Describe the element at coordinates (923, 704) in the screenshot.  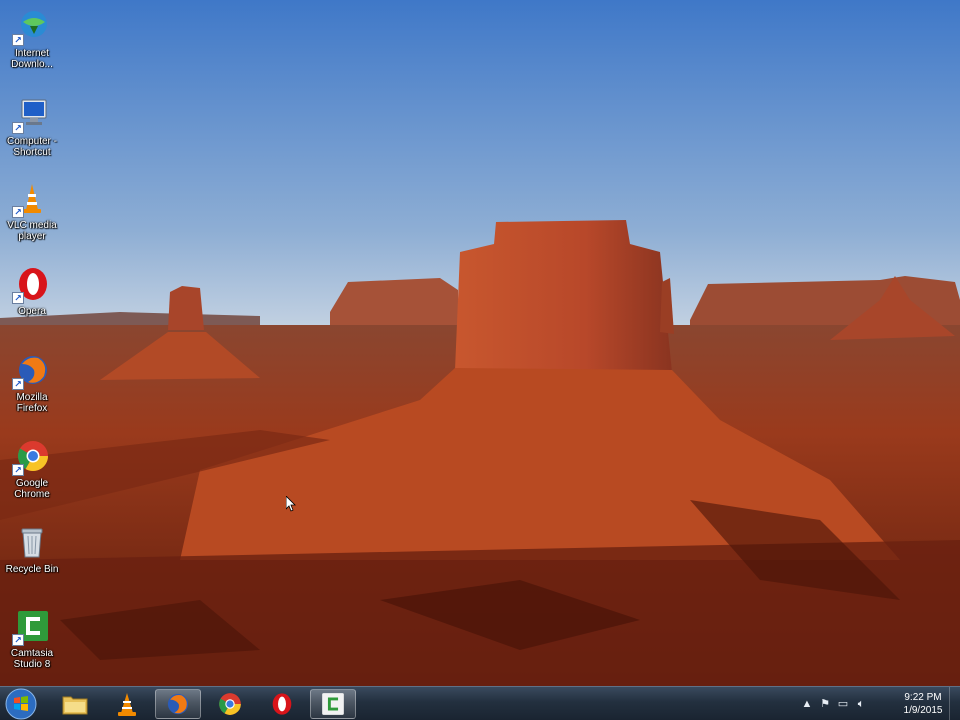
I see `taskbar-clock: 9:22 PM 1/9/2015` at that location.